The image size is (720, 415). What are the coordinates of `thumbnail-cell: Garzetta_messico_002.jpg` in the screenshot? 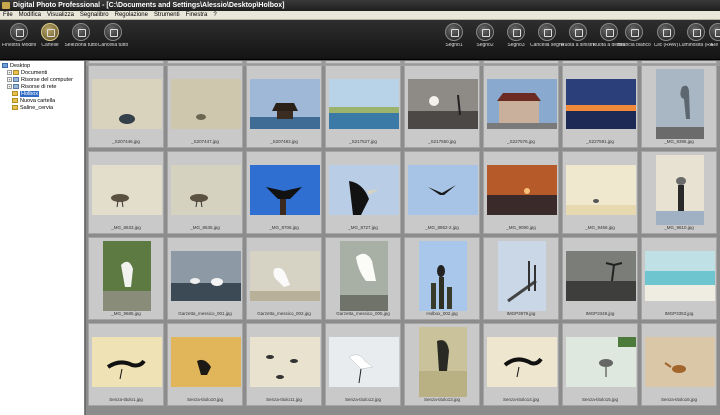 It's located at (284, 278).